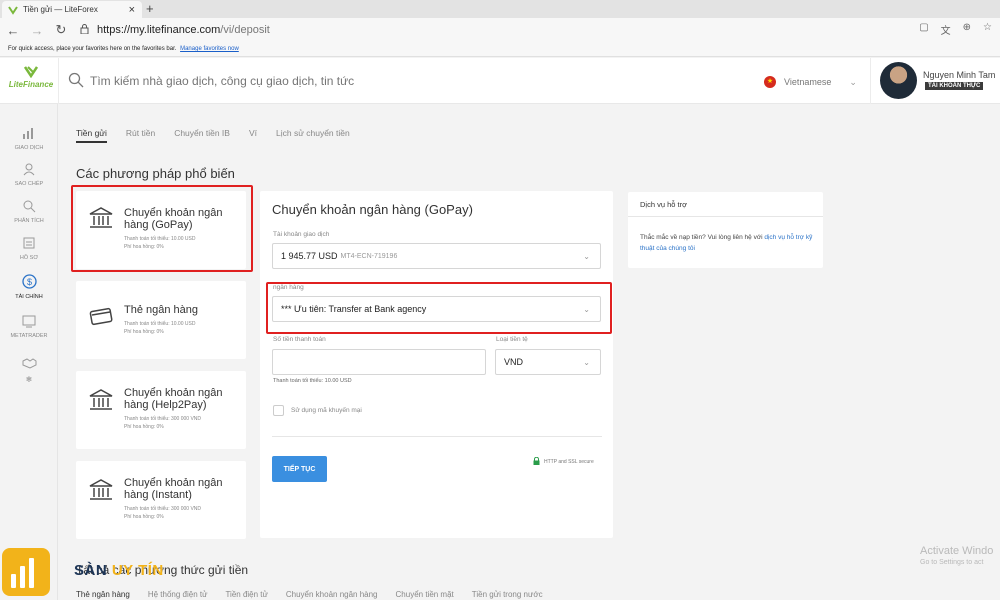 Image resolution: width=1000 pixels, height=600 pixels. Describe the element at coordinates (967, 29) in the screenshot. I see `zoom-icon: ⊕` at that location.